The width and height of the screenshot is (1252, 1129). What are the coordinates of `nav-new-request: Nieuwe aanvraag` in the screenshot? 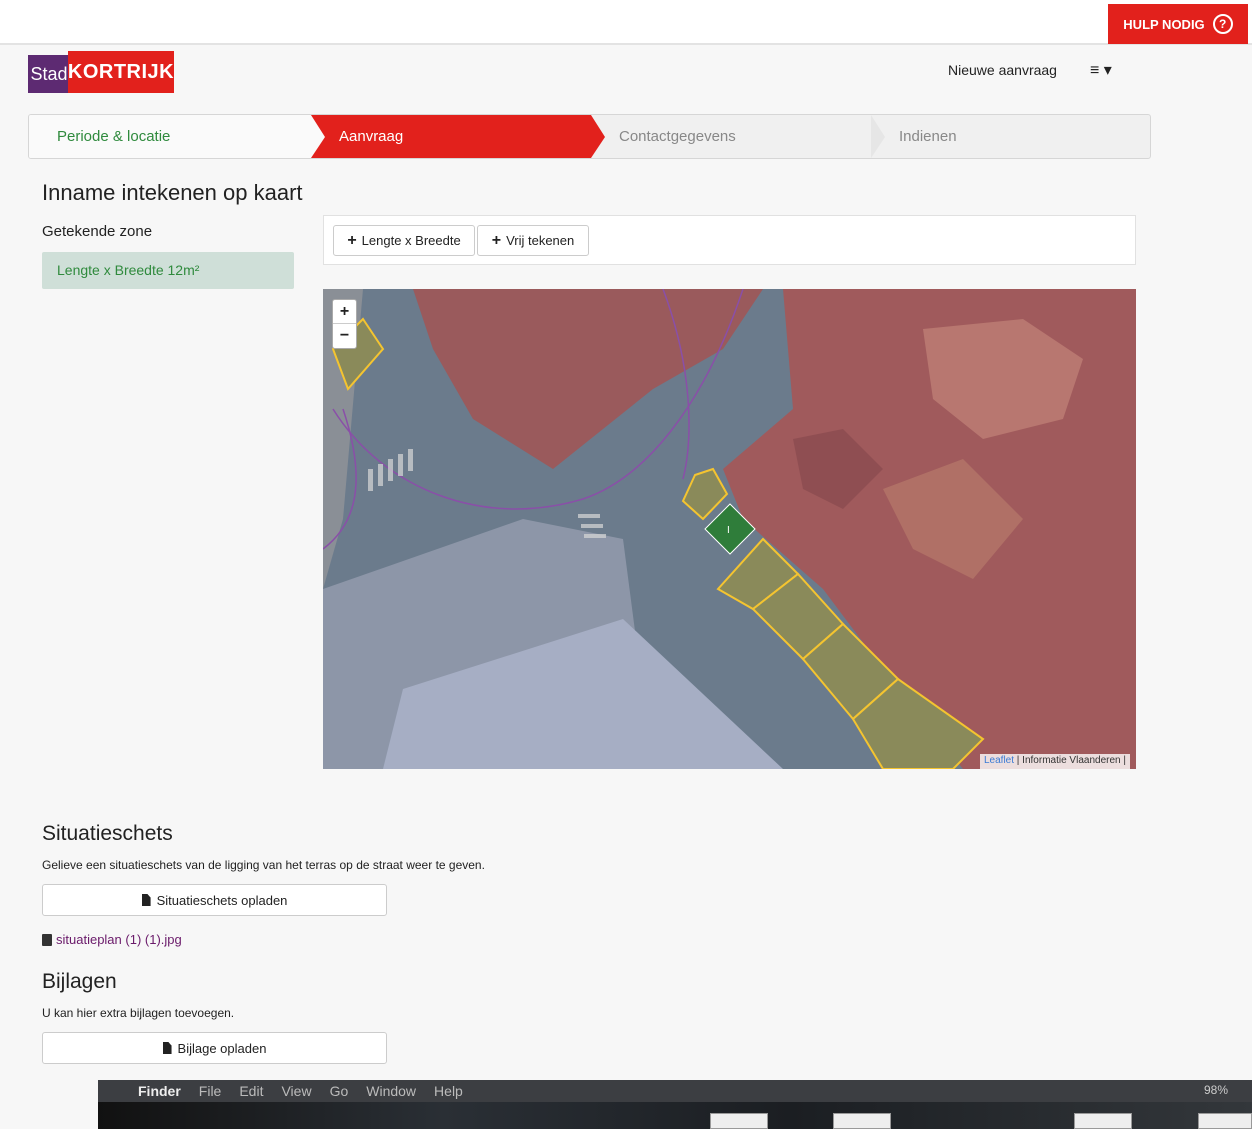 It's located at (1002, 70).